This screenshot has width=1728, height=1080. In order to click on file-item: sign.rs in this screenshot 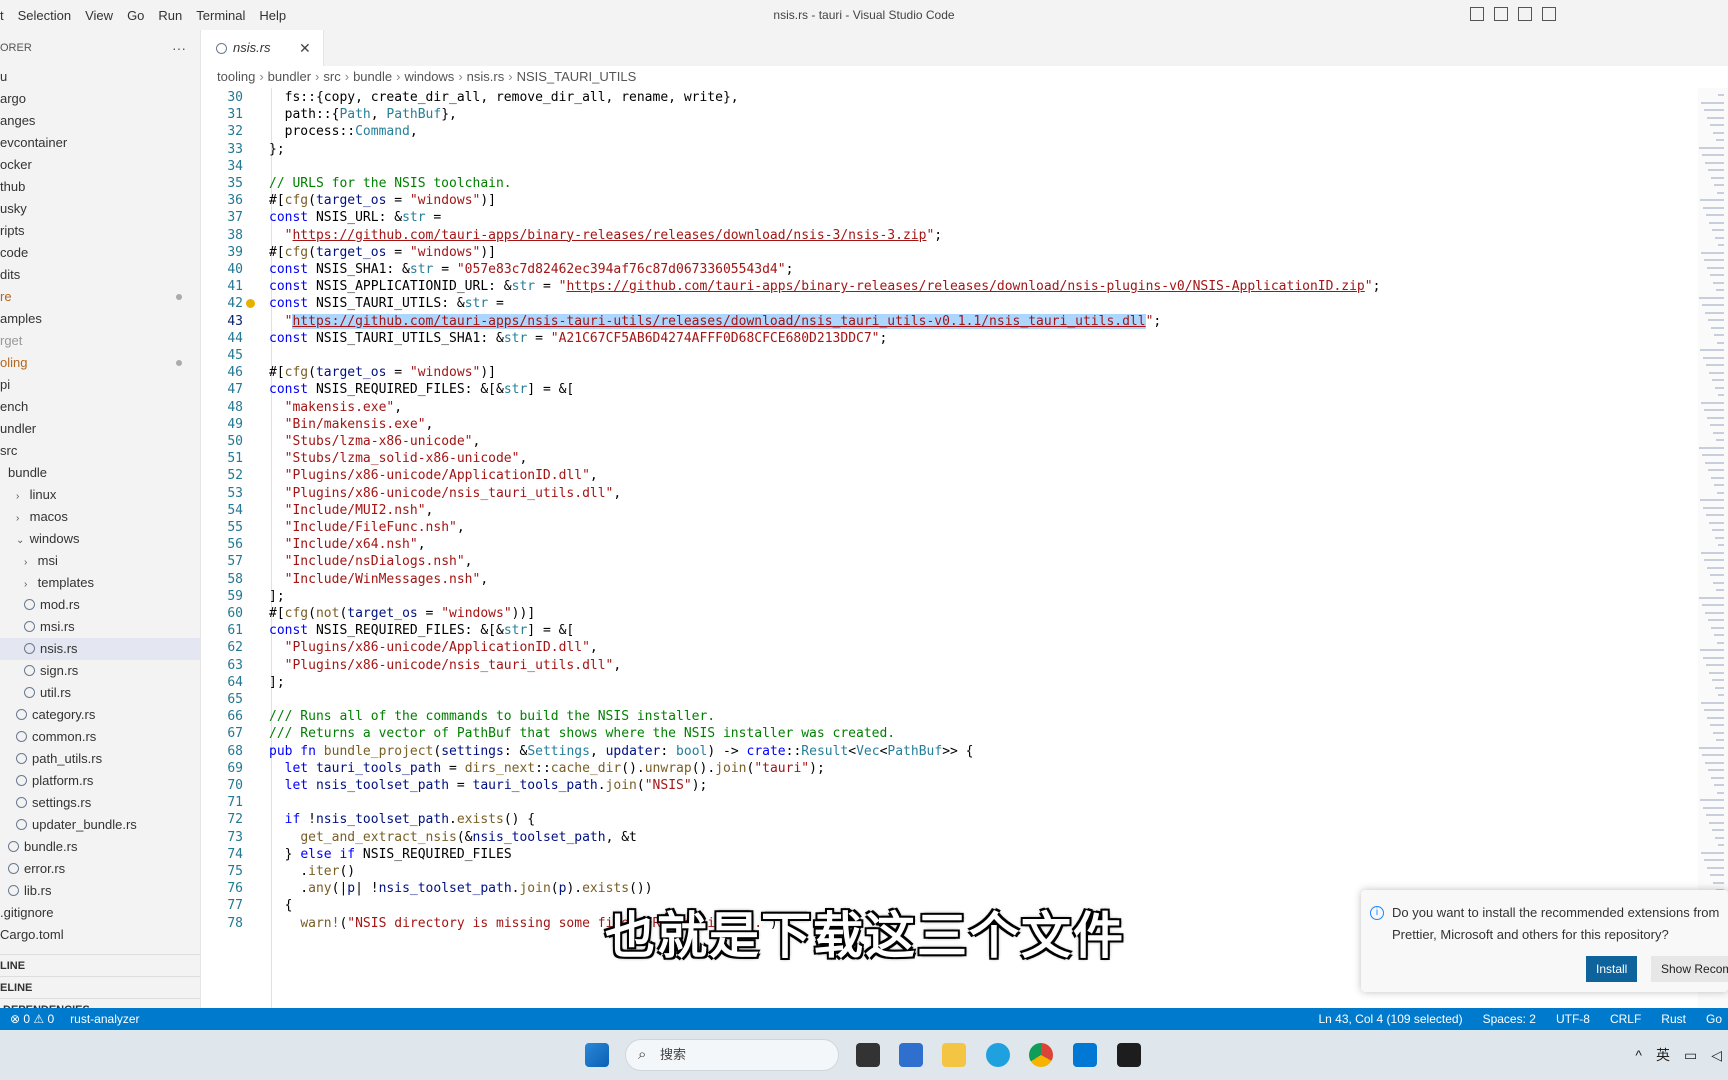, I will do `click(100, 671)`.